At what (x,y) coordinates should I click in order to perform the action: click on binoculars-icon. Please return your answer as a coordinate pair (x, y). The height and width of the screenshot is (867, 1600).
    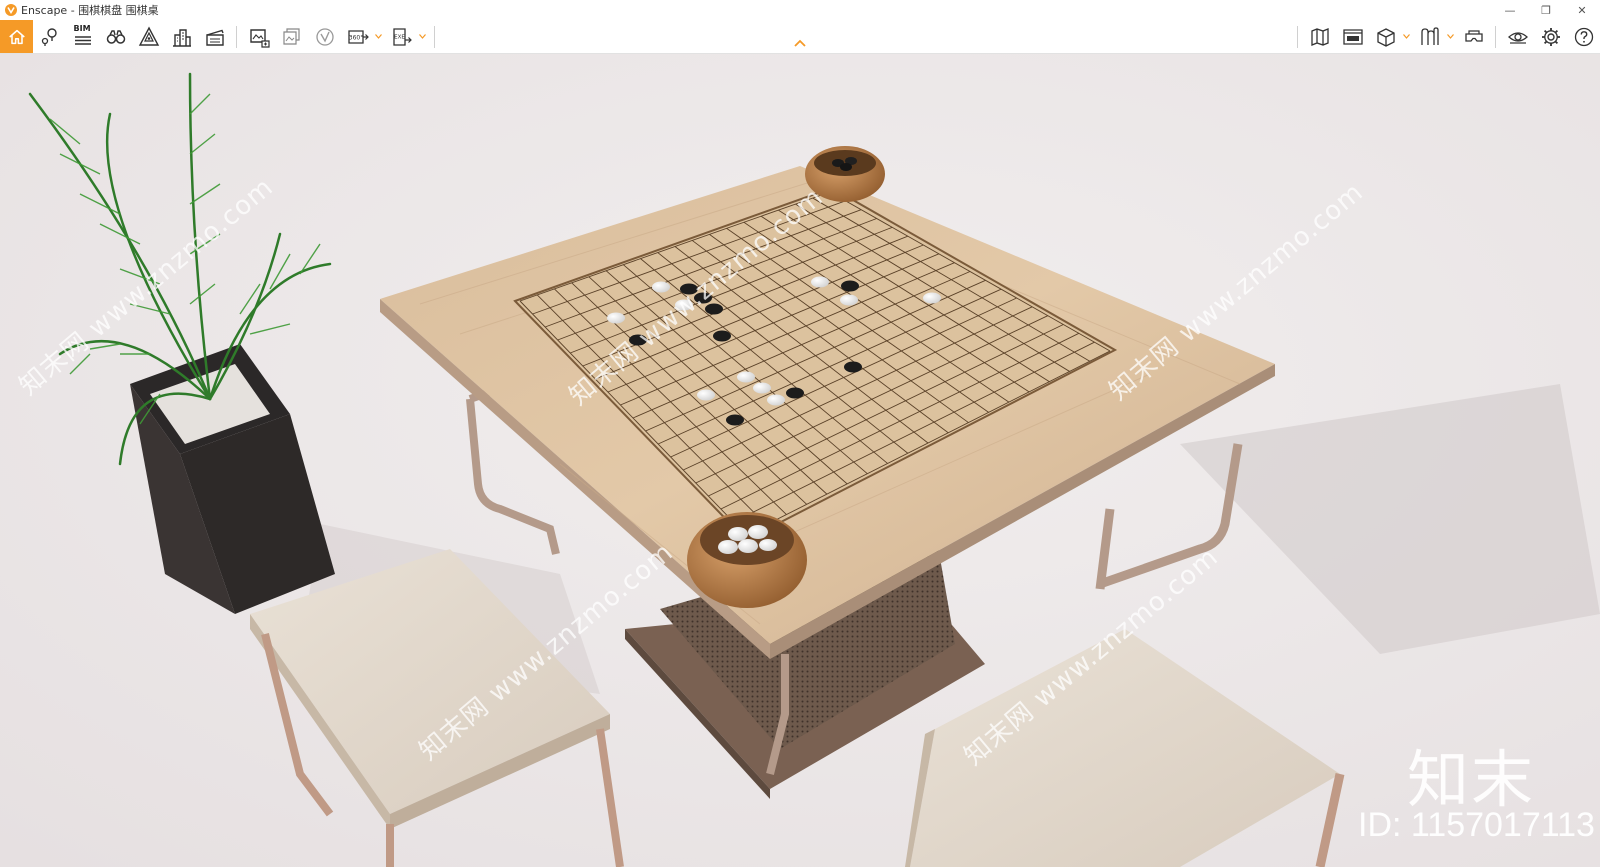
    Looking at the image, I should click on (115, 36).